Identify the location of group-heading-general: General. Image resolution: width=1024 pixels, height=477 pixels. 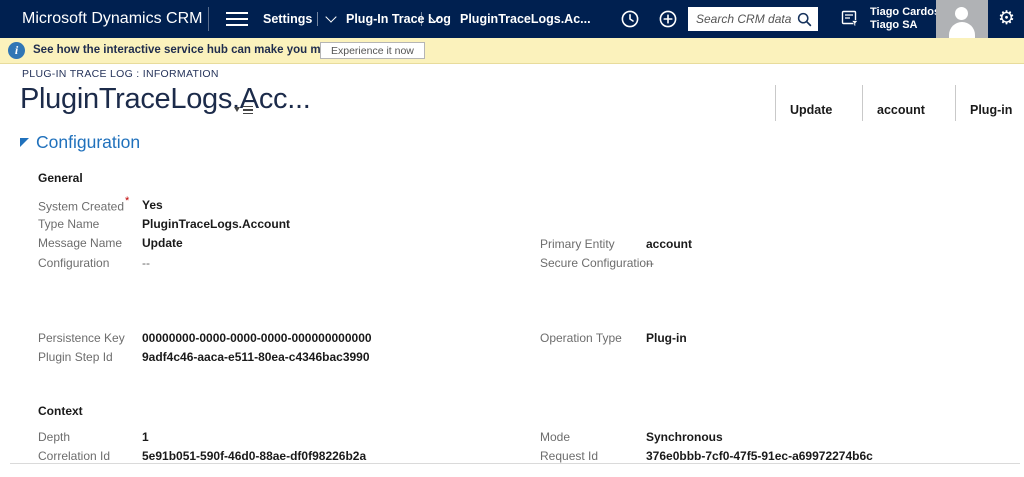
(60, 178).